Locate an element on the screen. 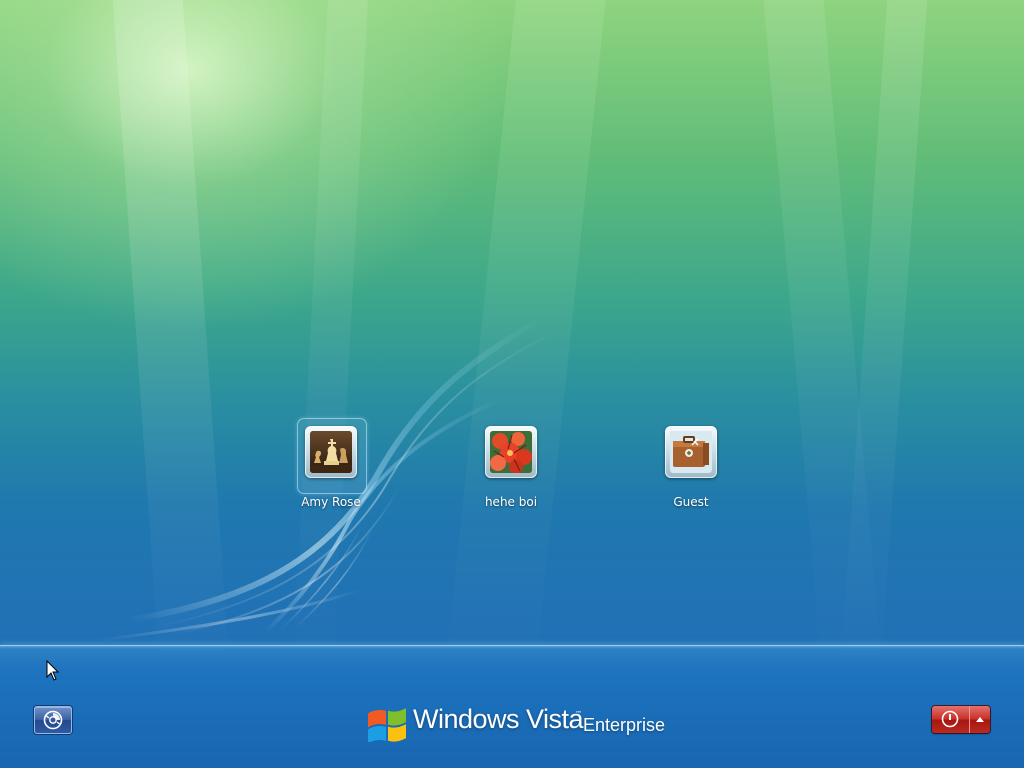  trademark-symbol: ™ is located at coordinates (578, 714).